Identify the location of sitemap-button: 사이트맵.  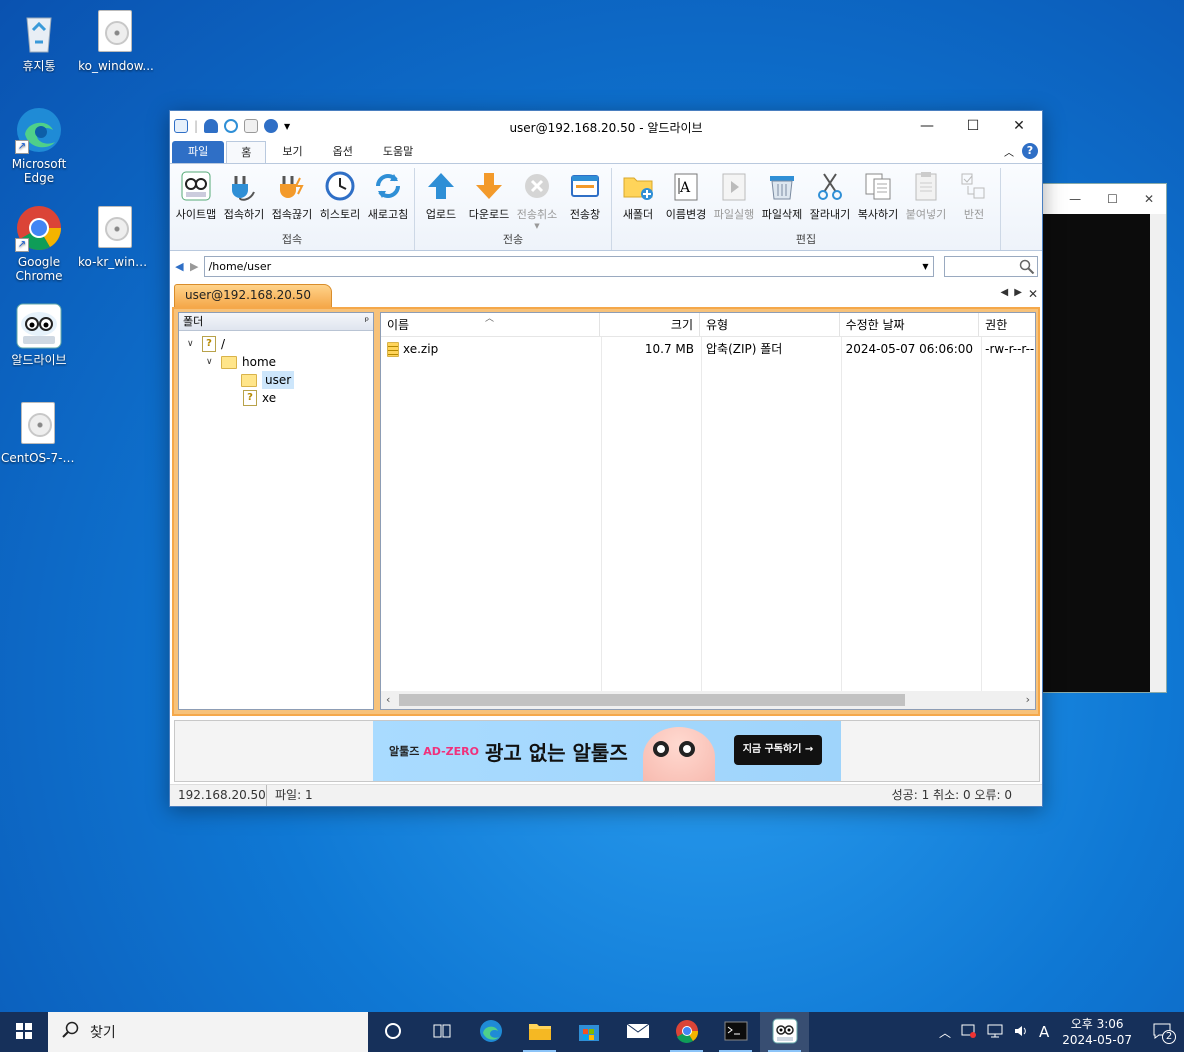
(196, 200).